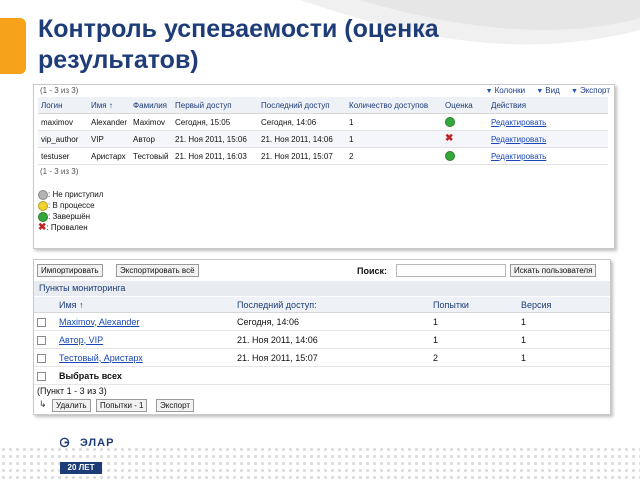 This screenshot has height=480, width=640. I want to click on cell-name: VIP, so click(109, 139).